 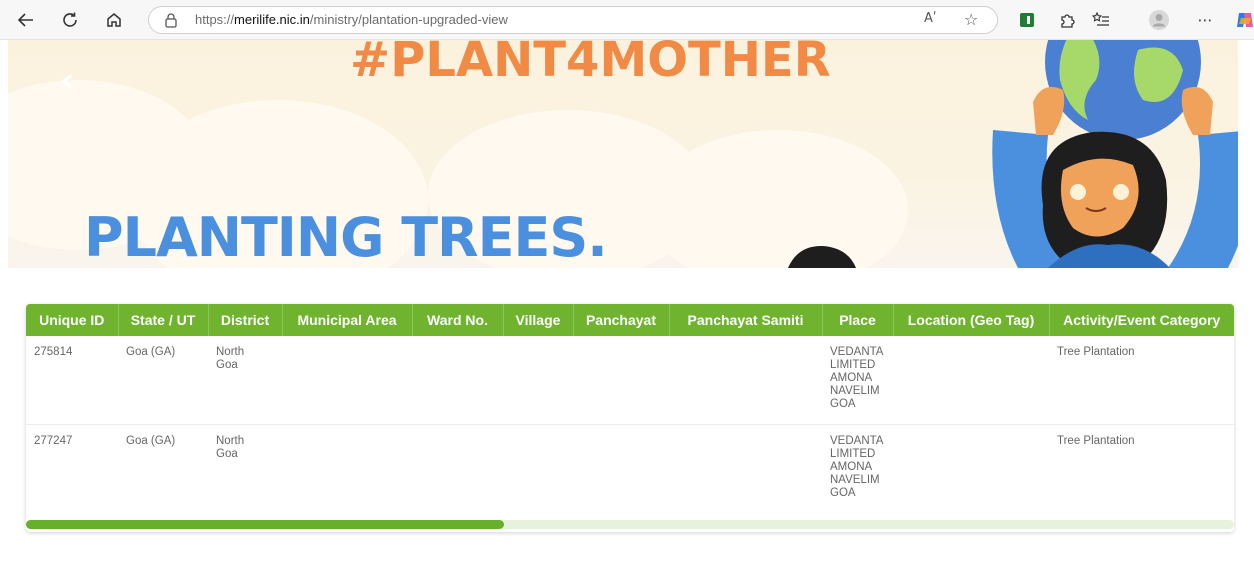 What do you see at coordinates (53, 352) in the screenshot?
I see `cell-unique-id: 275814` at bounding box center [53, 352].